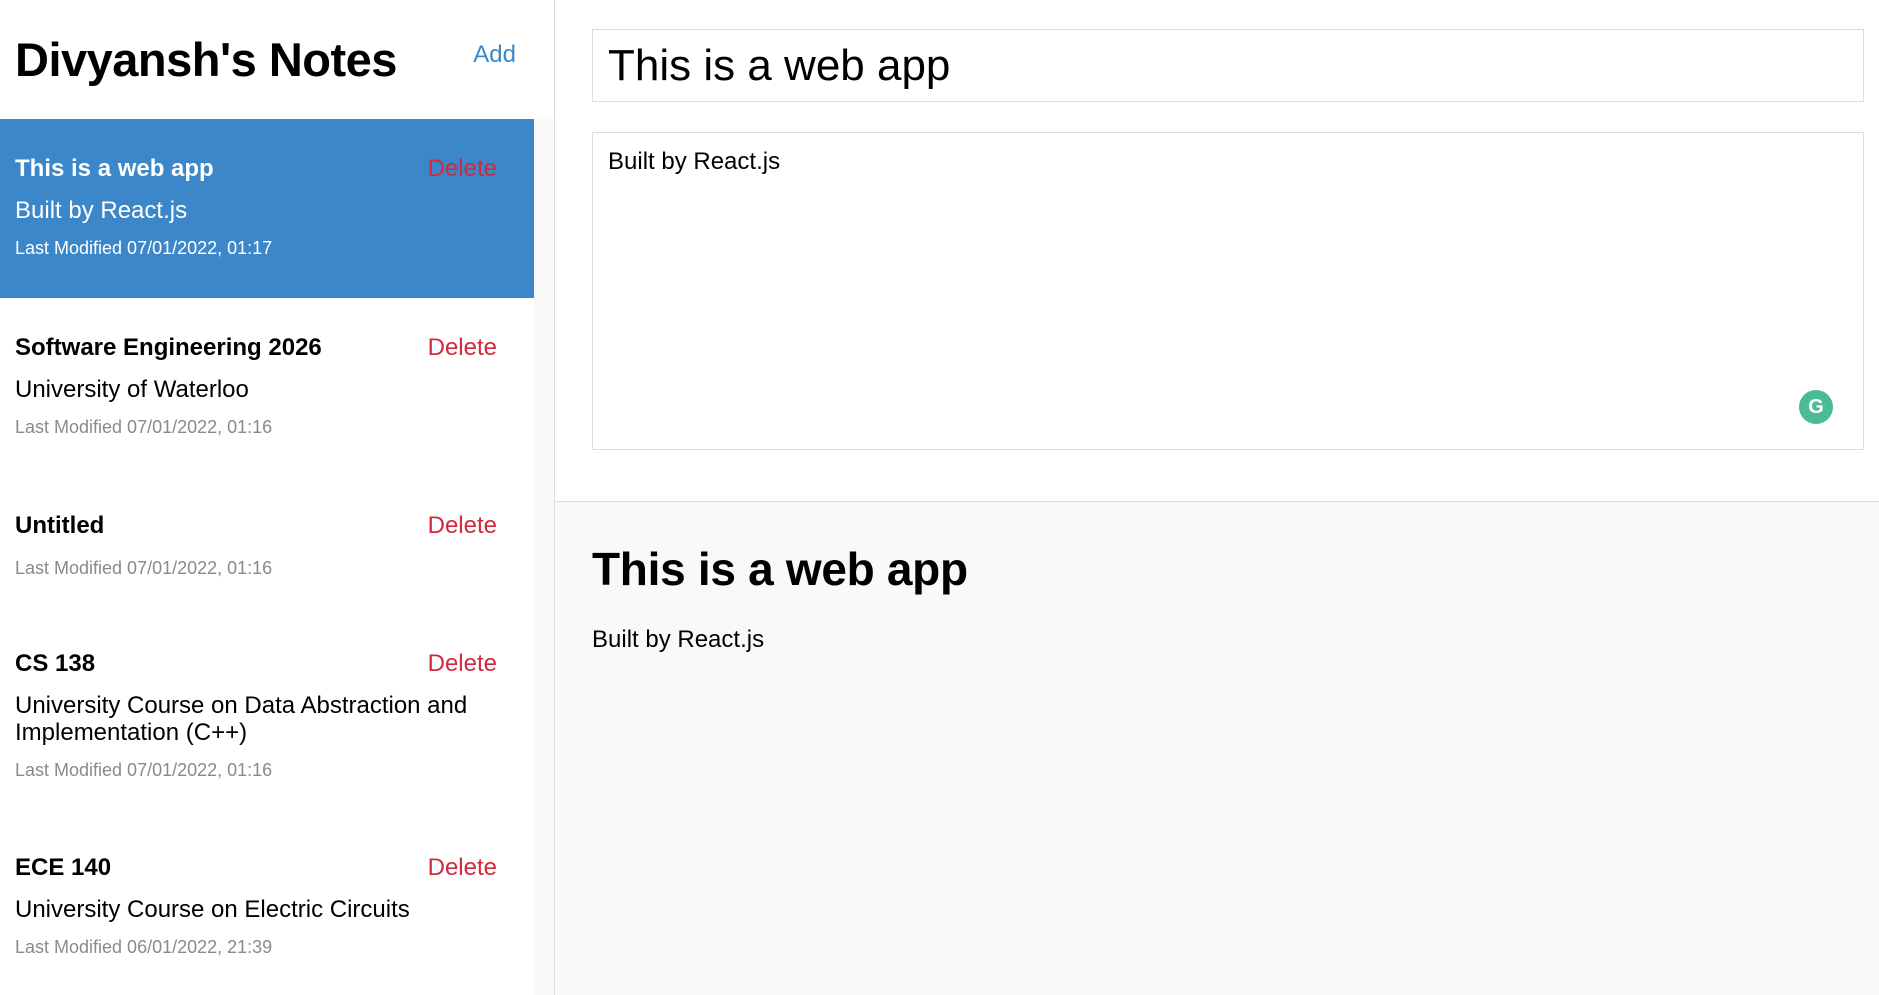 This screenshot has height=995, width=1879. What do you see at coordinates (494, 55) in the screenshot?
I see `add-note-button: Add` at bounding box center [494, 55].